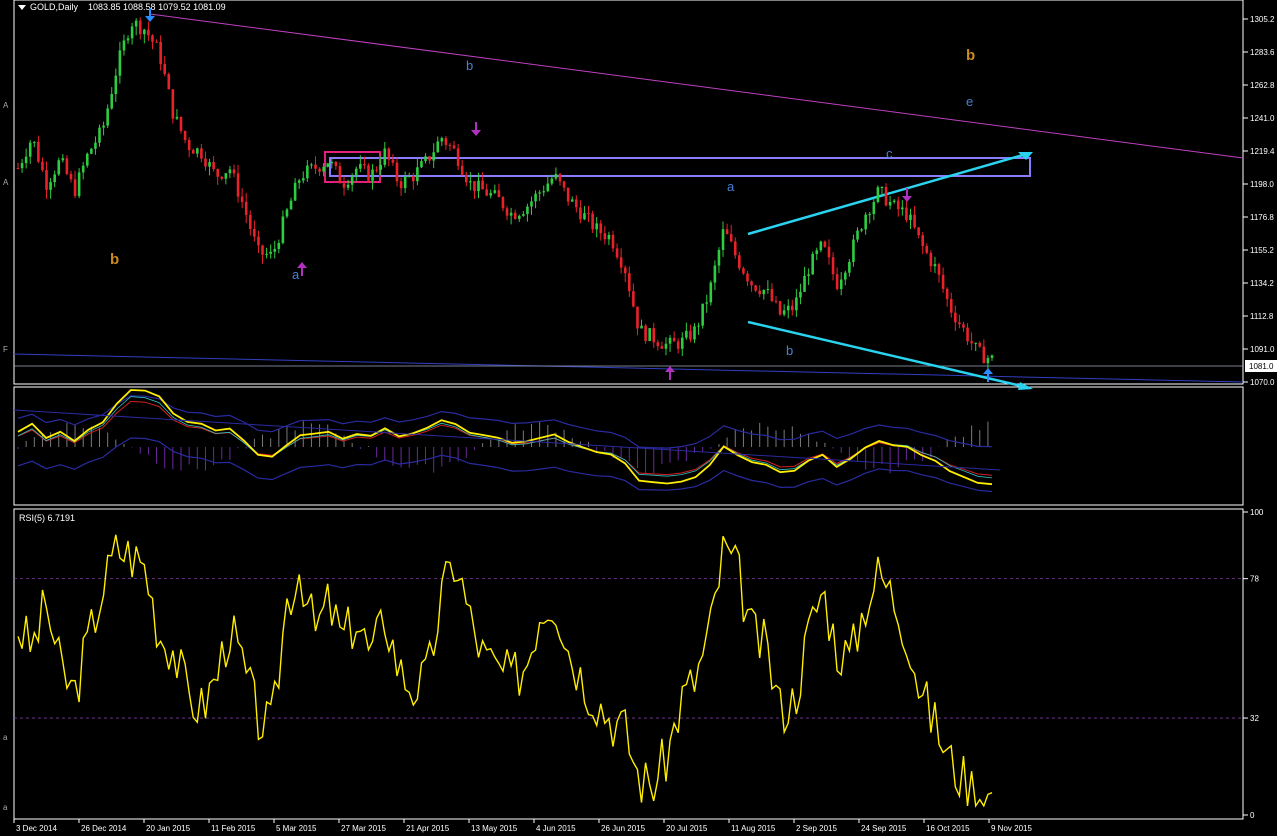  Describe the element at coordinates (1253, 664) in the screenshot. I see `rsi-axis: 100 78 32 0` at that location.